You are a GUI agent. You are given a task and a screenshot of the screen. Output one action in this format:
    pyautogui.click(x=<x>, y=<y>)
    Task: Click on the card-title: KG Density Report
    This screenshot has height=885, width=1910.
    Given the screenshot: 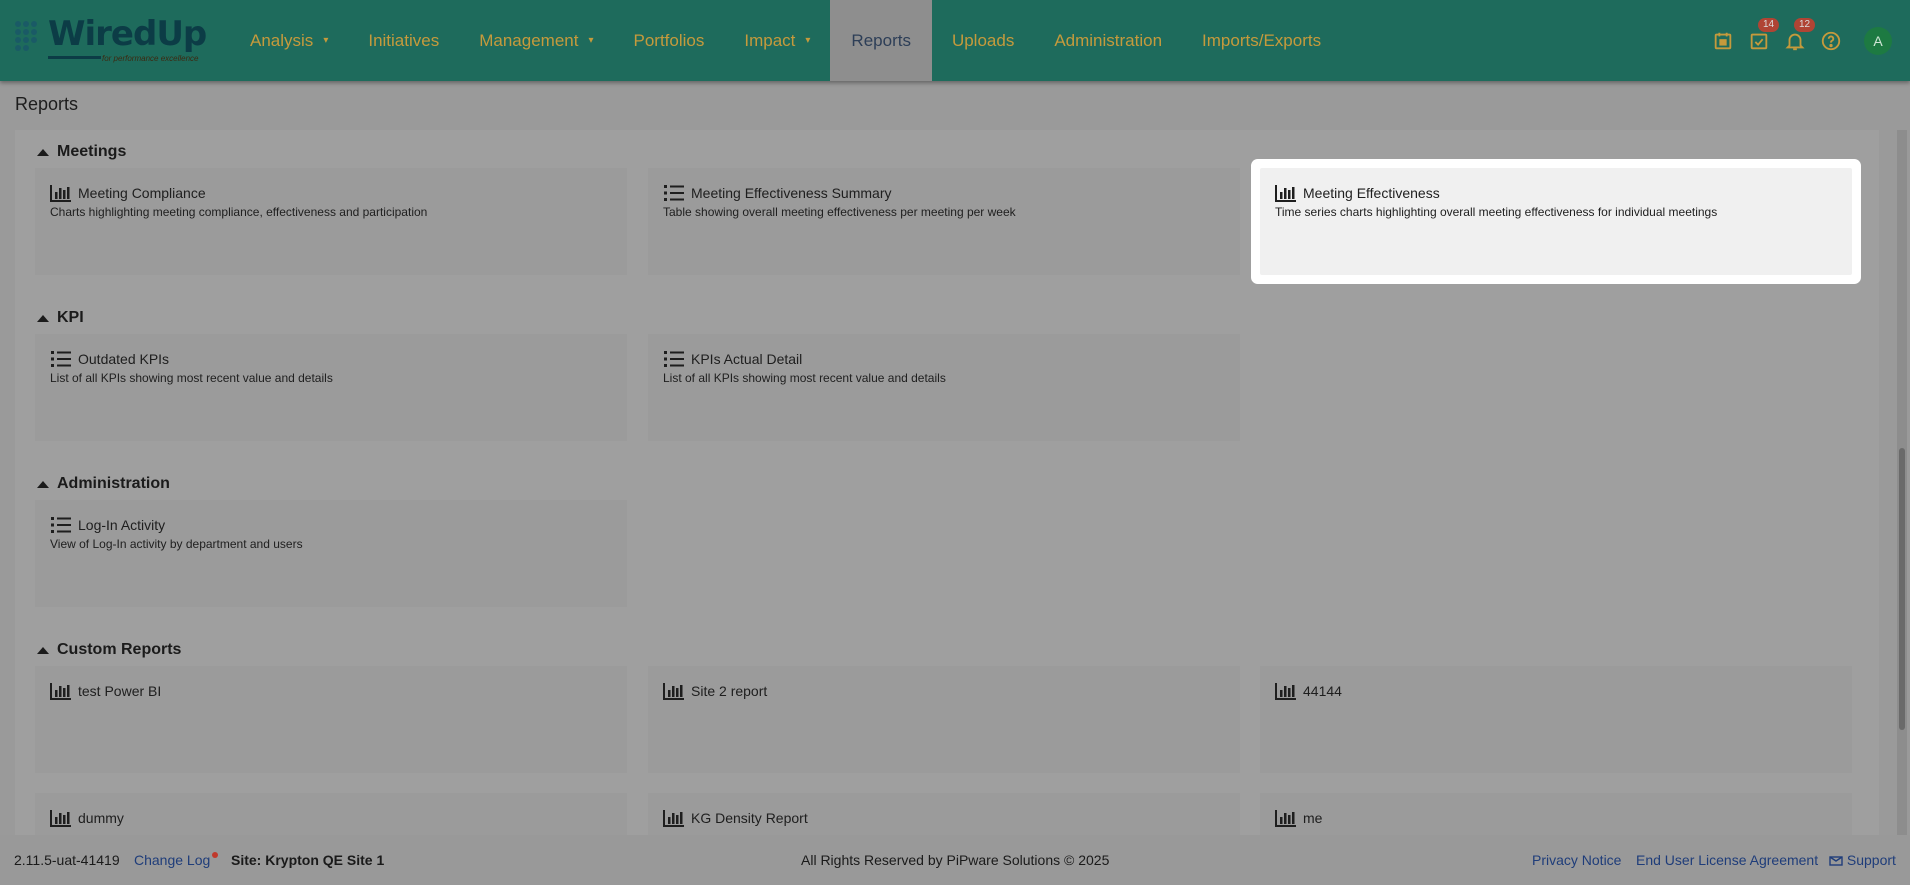 What is the action you would take?
    pyautogui.click(x=749, y=818)
    